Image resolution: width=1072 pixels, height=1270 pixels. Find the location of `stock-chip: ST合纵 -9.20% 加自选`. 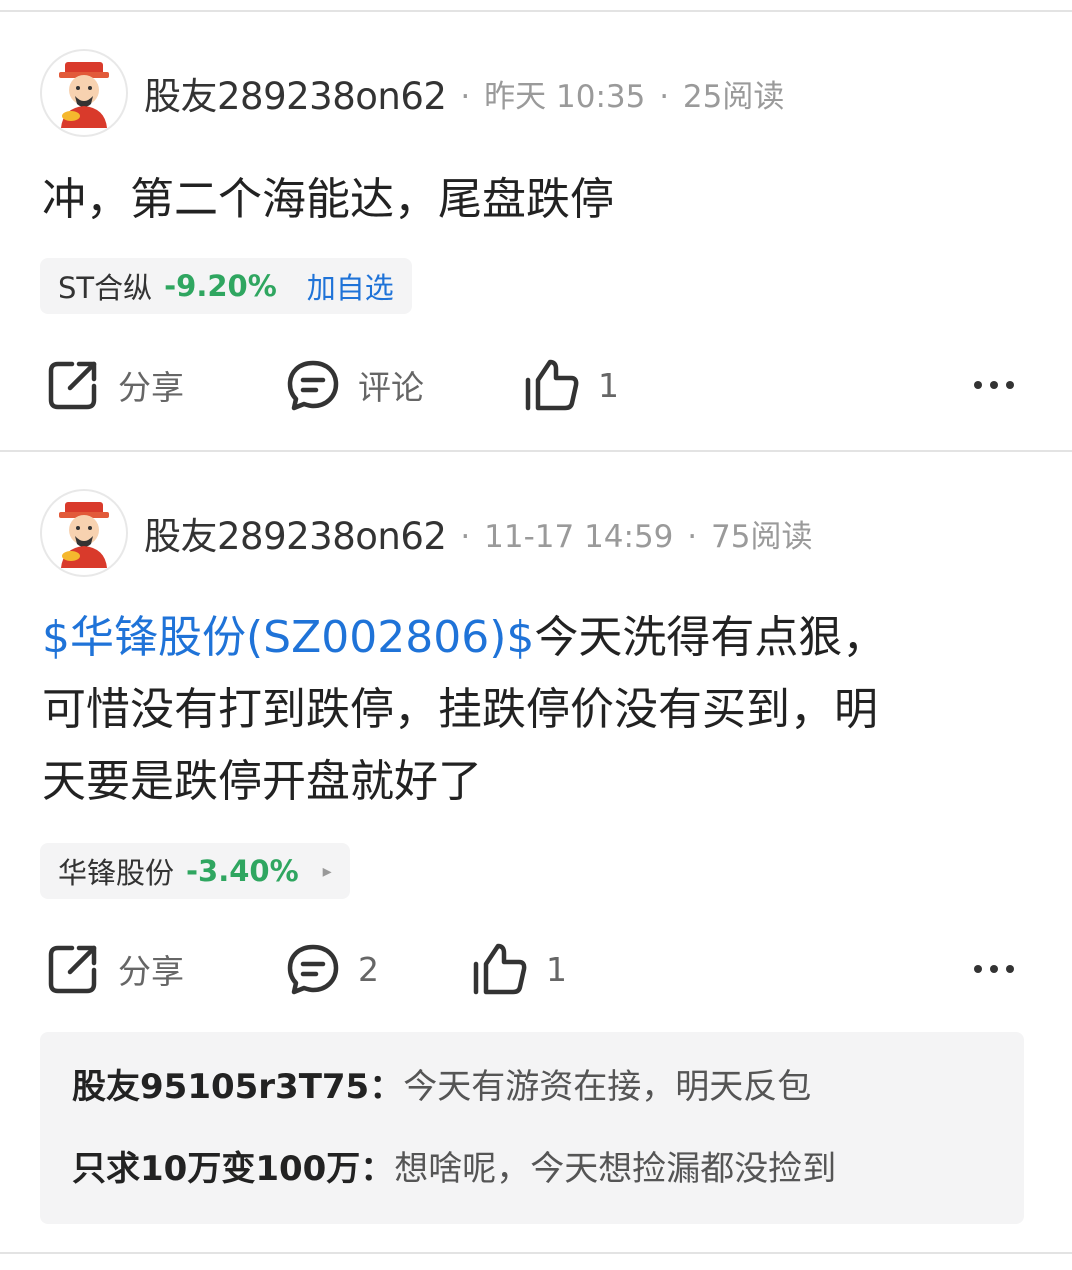

stock-chip: ST合纵 -9.20% 加自选 is located at coordinates (226, 286).